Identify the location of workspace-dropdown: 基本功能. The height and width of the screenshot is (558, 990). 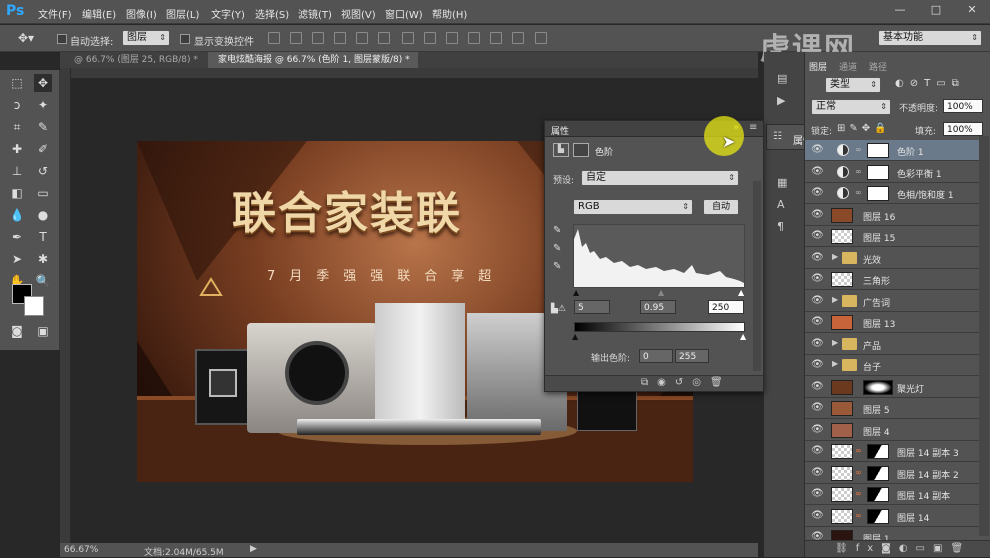
(930, 38).